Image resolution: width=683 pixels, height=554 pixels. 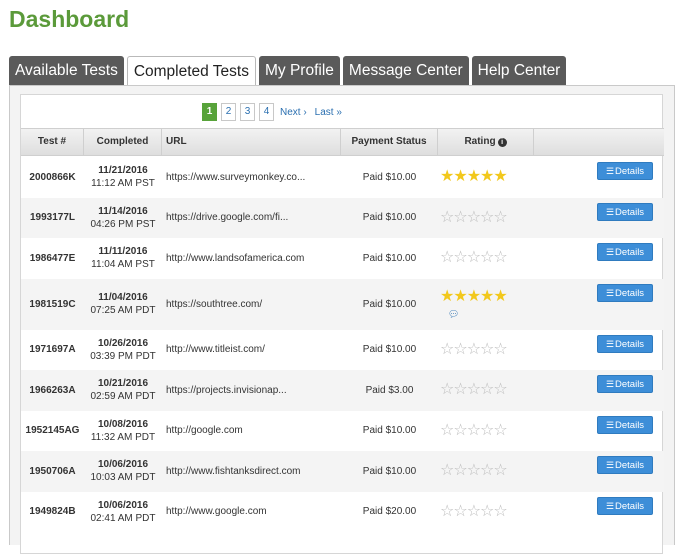 What do you see at coordinates (215, 350) in the screenshot?
I see `test-url: http://www.titleist.com/` at bounding box center [215, 350].